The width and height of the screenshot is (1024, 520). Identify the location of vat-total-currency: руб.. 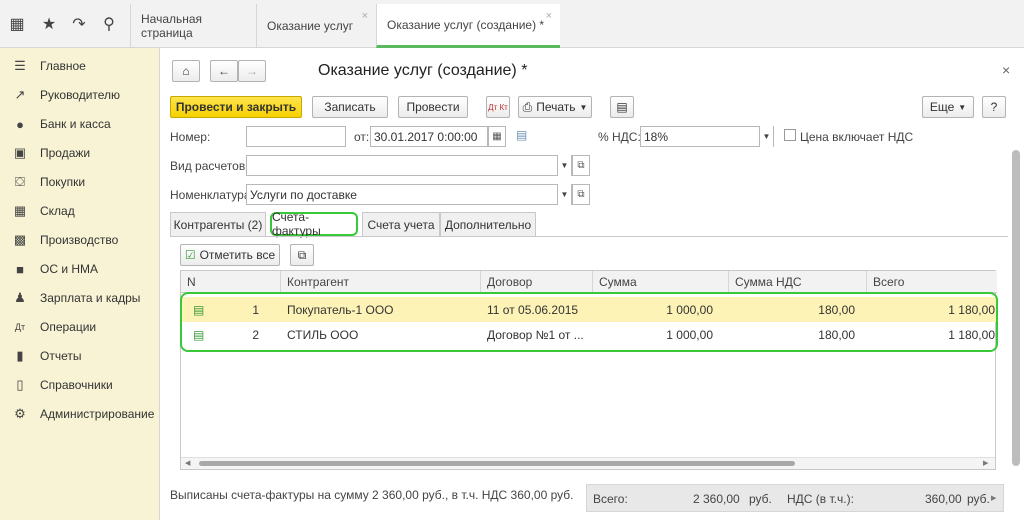
(978, 499).